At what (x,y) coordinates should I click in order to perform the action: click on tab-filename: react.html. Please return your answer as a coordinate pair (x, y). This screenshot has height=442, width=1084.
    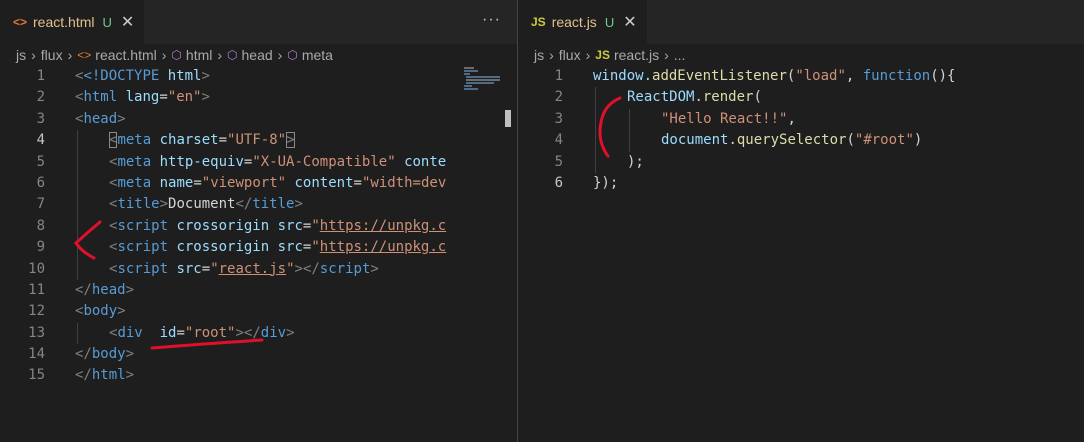
    Looking at the image, I should click on (64, 22).